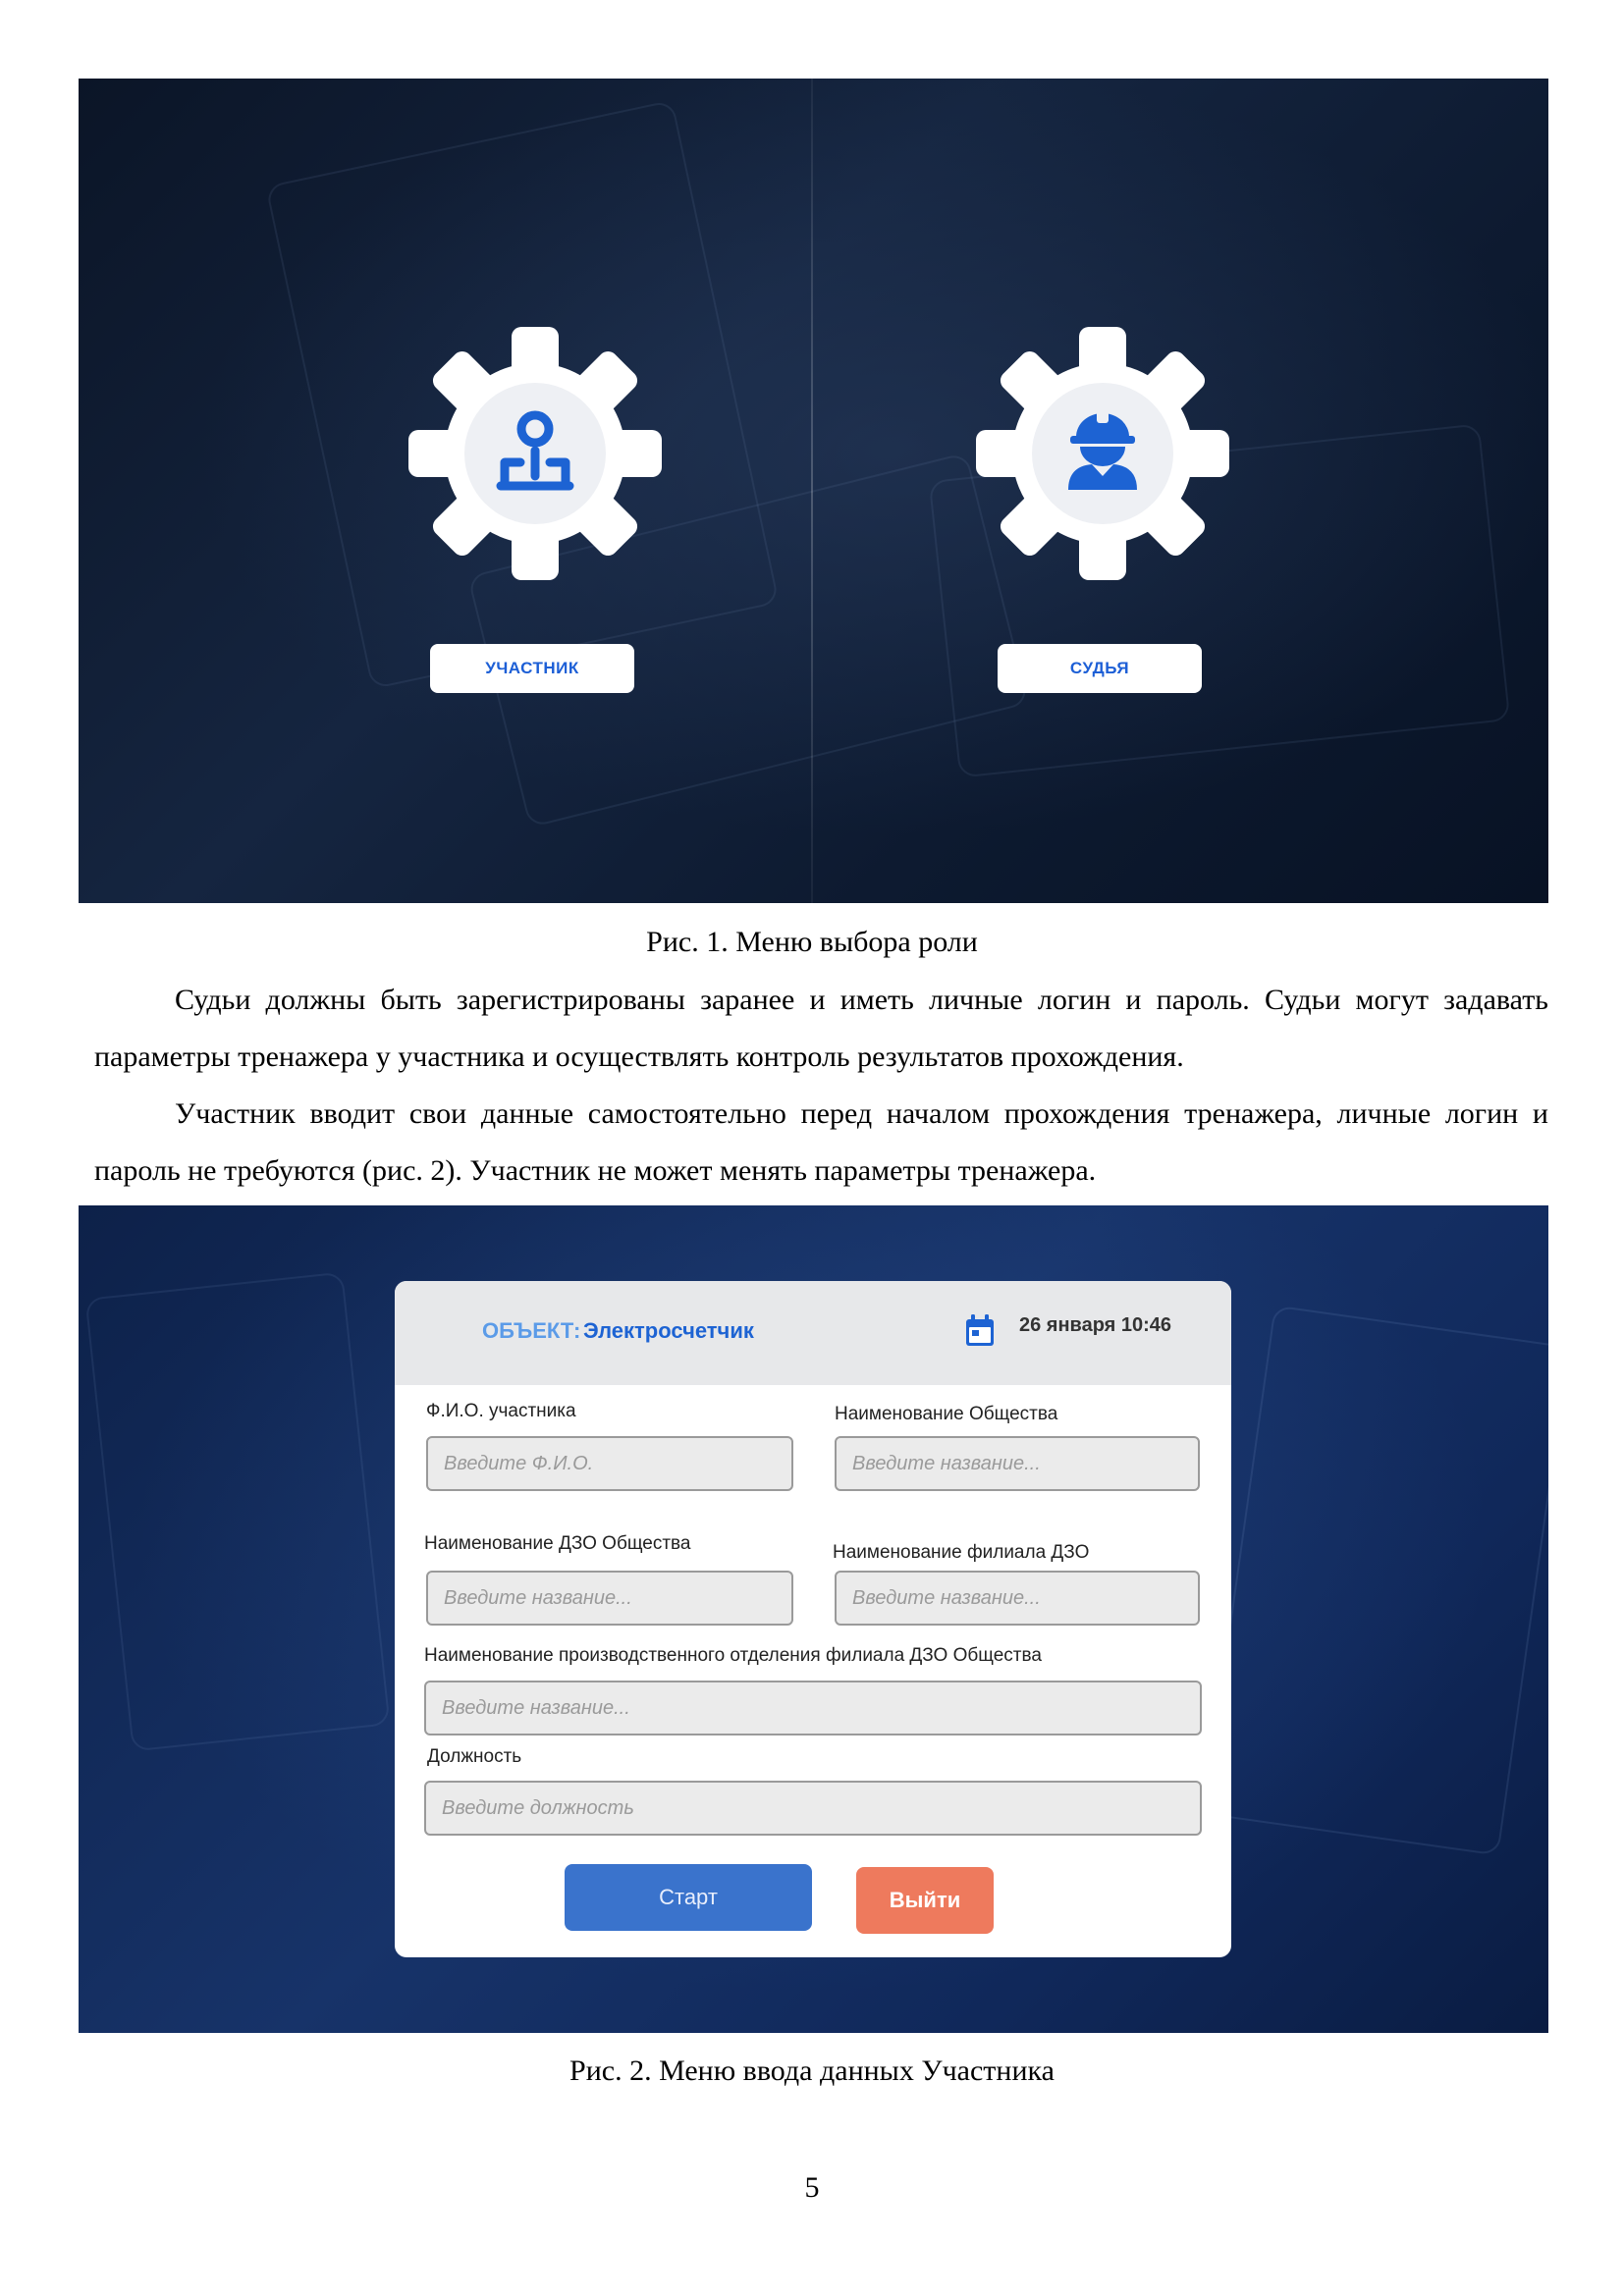 The image size is (1624, 2296). I want to click on judge-button: СУДЬЯ, so click(1100, 668).